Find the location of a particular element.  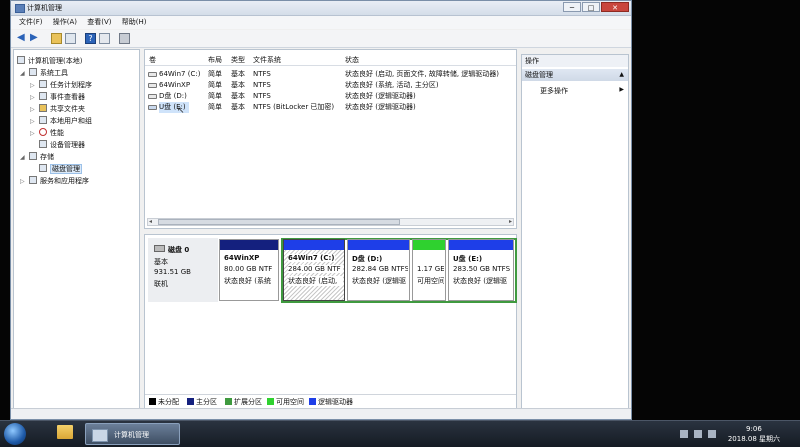

menu-action: 操作(A) is located at coordinates (65, 22).